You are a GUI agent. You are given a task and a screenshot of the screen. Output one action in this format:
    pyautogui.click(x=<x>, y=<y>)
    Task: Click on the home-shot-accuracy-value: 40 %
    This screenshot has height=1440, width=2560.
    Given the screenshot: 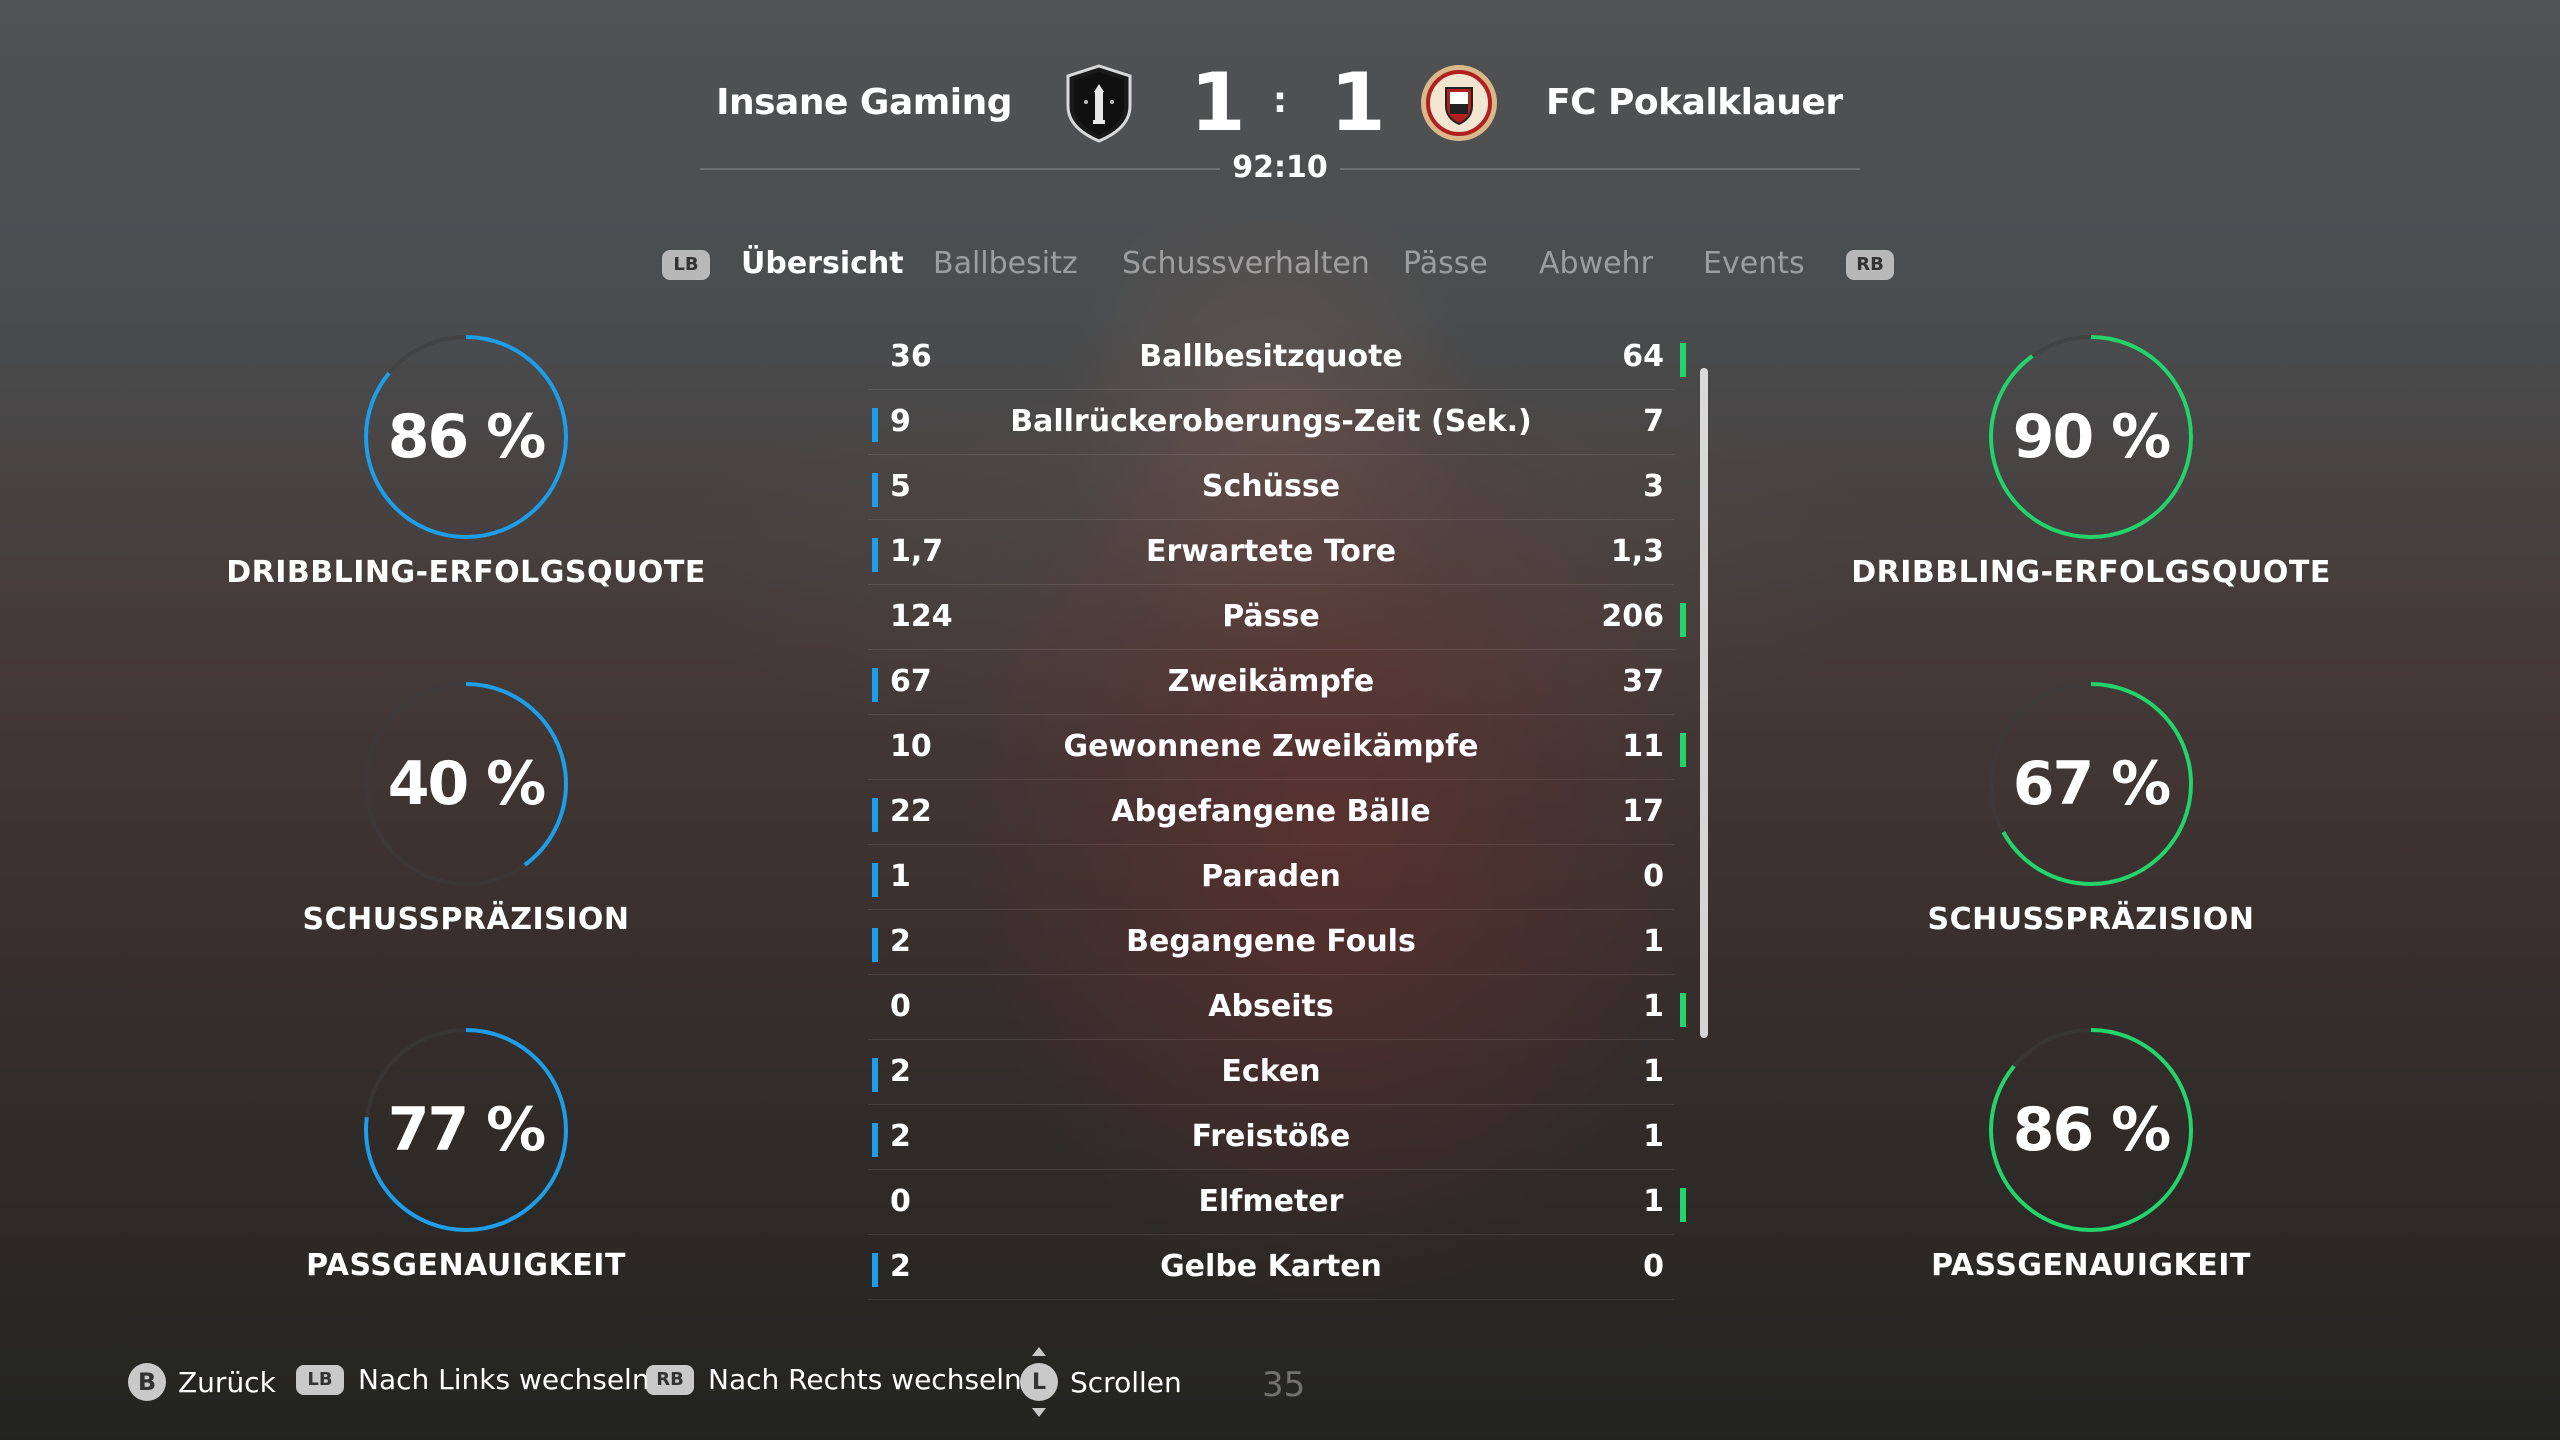 What is the action you would take?
    pyautogui.click(x=467, y=784)
    